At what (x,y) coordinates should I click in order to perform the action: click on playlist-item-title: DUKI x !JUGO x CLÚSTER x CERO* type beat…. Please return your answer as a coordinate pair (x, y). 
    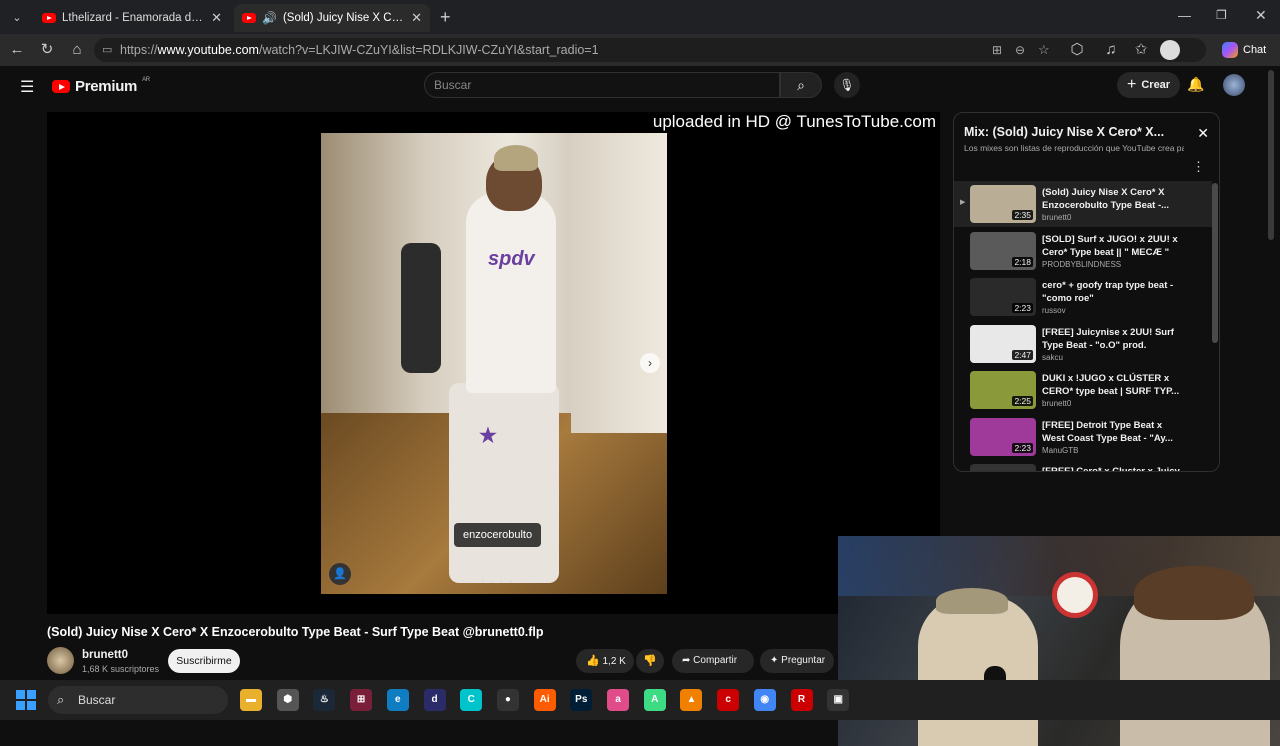
    Looking at the image, I should click on (1112, 385).